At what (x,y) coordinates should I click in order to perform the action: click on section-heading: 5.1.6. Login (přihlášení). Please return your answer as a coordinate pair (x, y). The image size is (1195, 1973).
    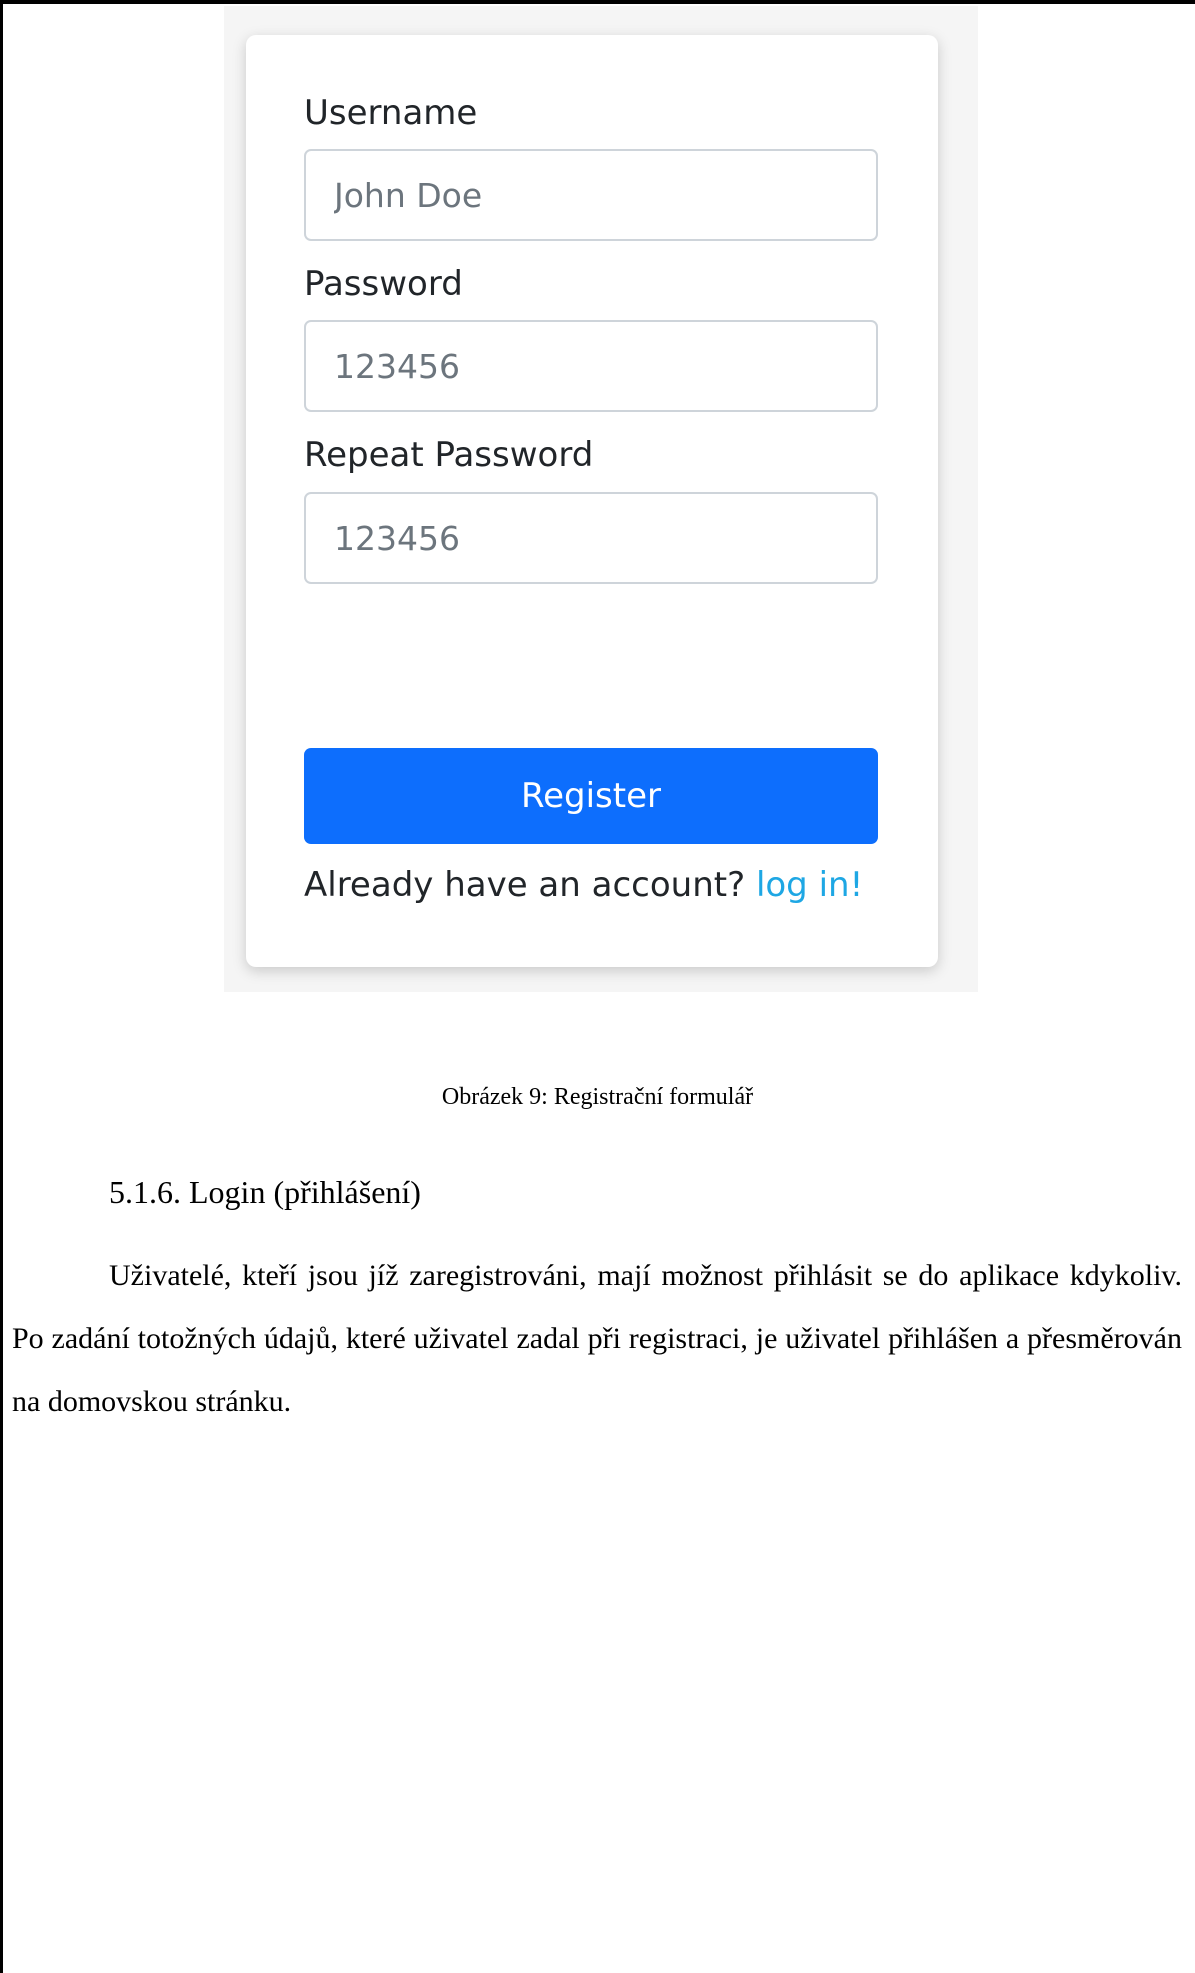
    Looking at the image, I should click on (265, 1192).